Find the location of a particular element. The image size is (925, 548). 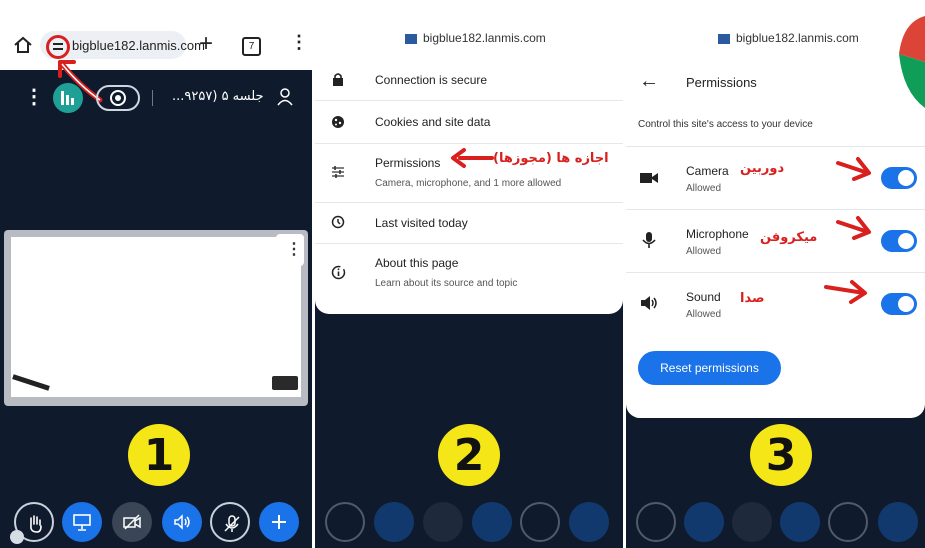

chrome-logo-icon is located at coordinates (912, 62).